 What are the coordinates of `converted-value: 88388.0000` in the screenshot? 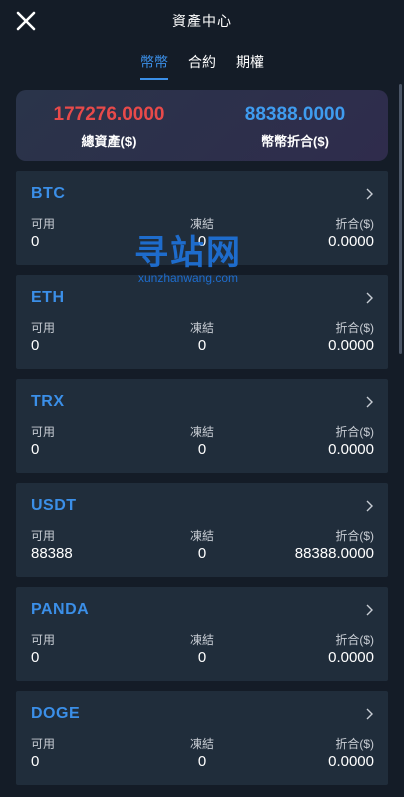 It's located at (334, 553).